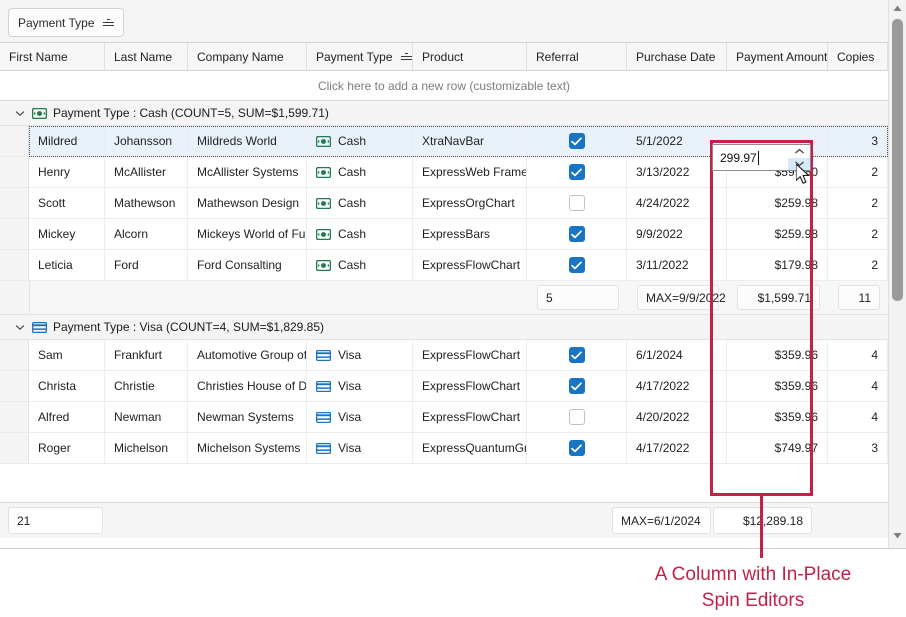  I want to click on summary-icon, so click(108, 22).